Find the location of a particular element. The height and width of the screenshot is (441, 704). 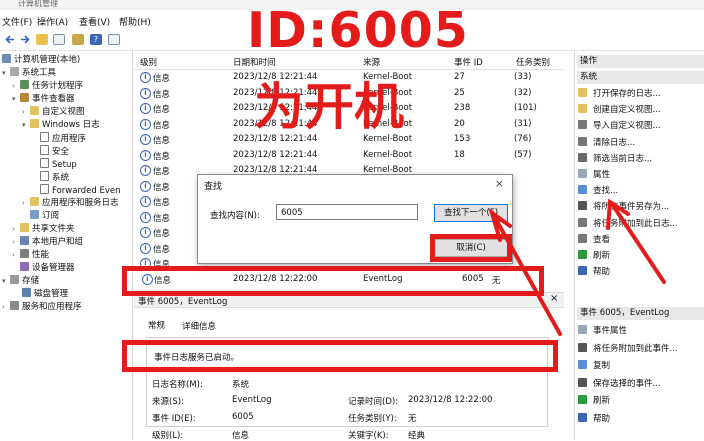

detail-close-icon: × is located at coordinates (554, 298).